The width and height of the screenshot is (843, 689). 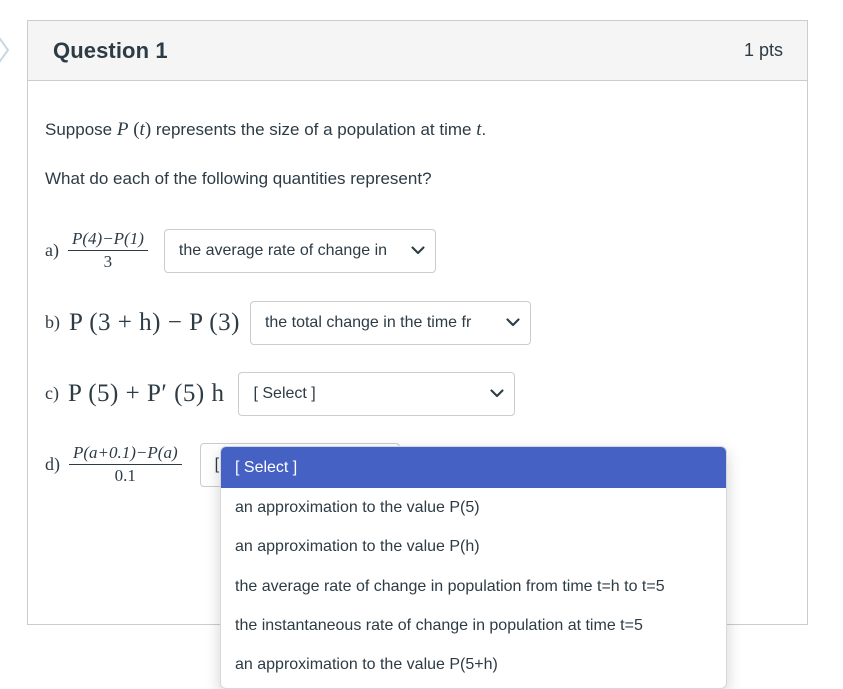 What do you see at coordinates (473, 664) in the screenshot?
I see `dropdown-option-5: an approximation to the value P(5+h)` at bounding box center [473, 664].